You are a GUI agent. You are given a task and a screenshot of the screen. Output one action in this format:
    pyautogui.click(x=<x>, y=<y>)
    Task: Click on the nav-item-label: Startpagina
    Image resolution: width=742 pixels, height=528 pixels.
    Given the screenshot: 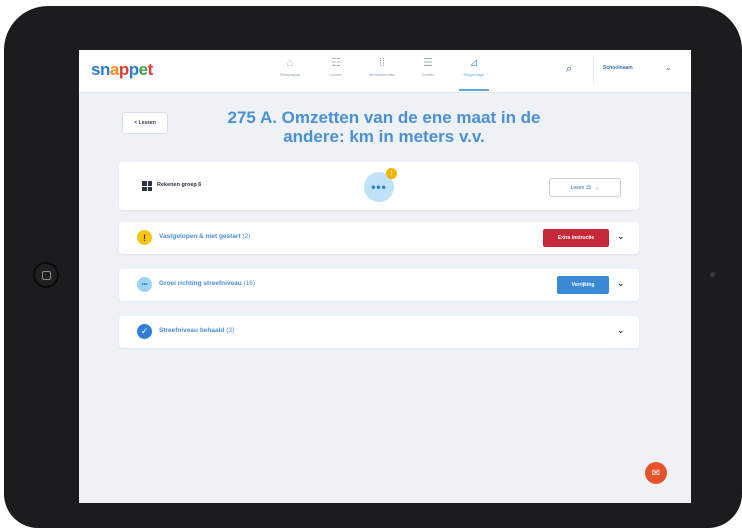 What is the action you would take?
    pyautogui.click(x=290, y=74)
    